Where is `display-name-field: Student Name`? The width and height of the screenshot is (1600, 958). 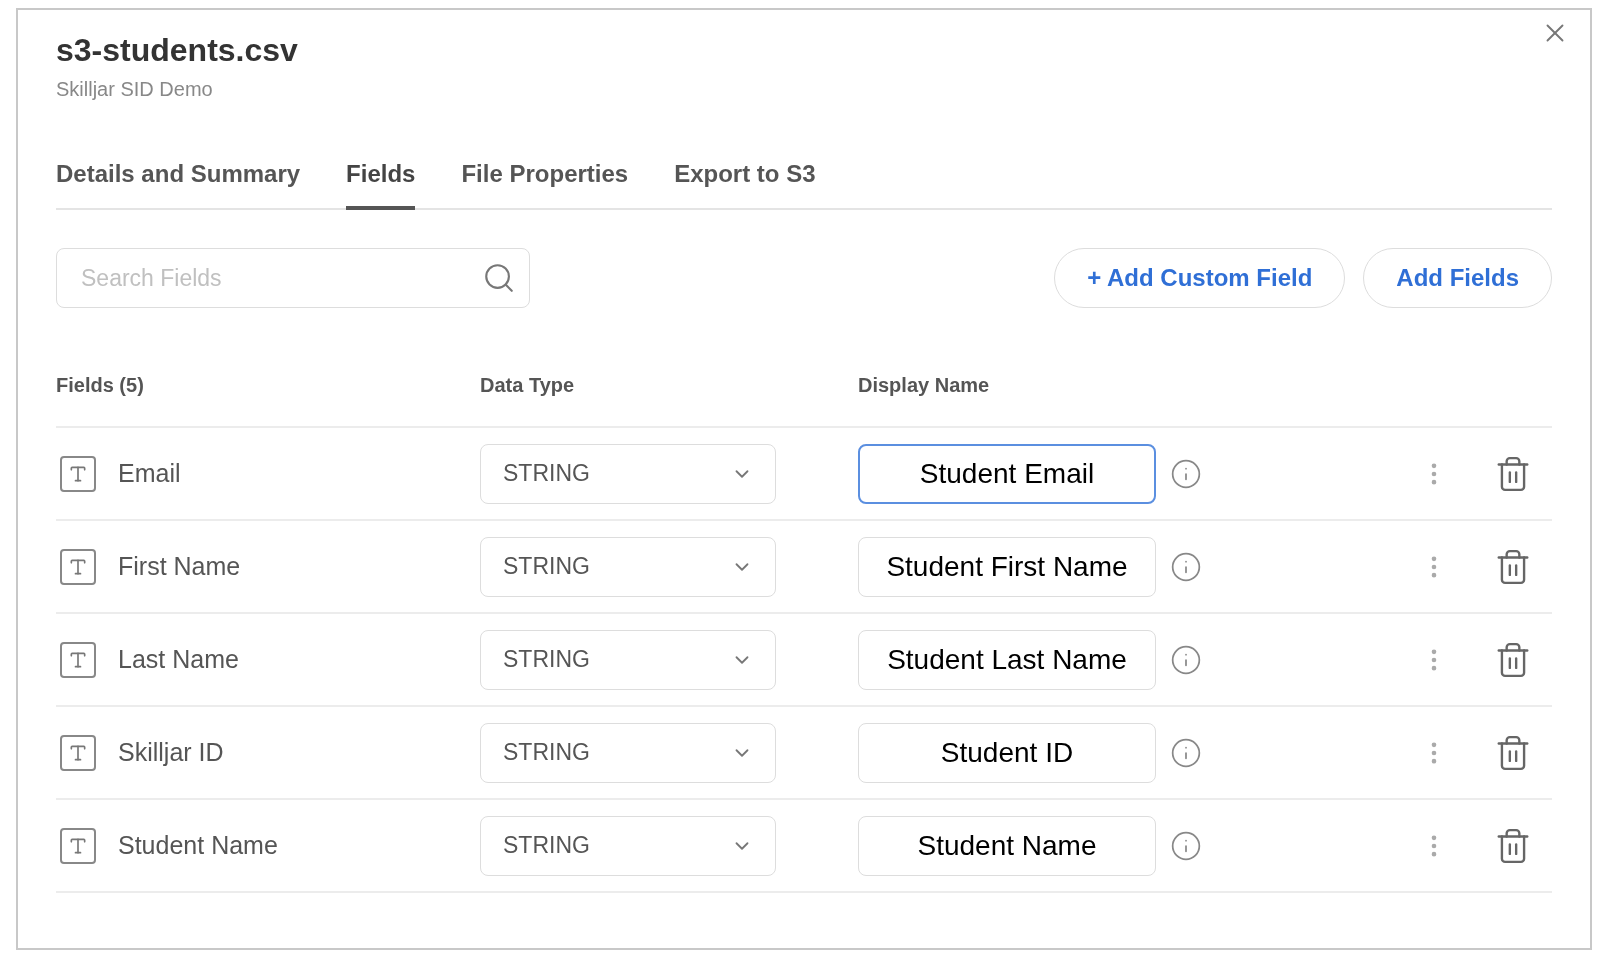 display-name-field: Student Name is located at coordinates (1007, 845).